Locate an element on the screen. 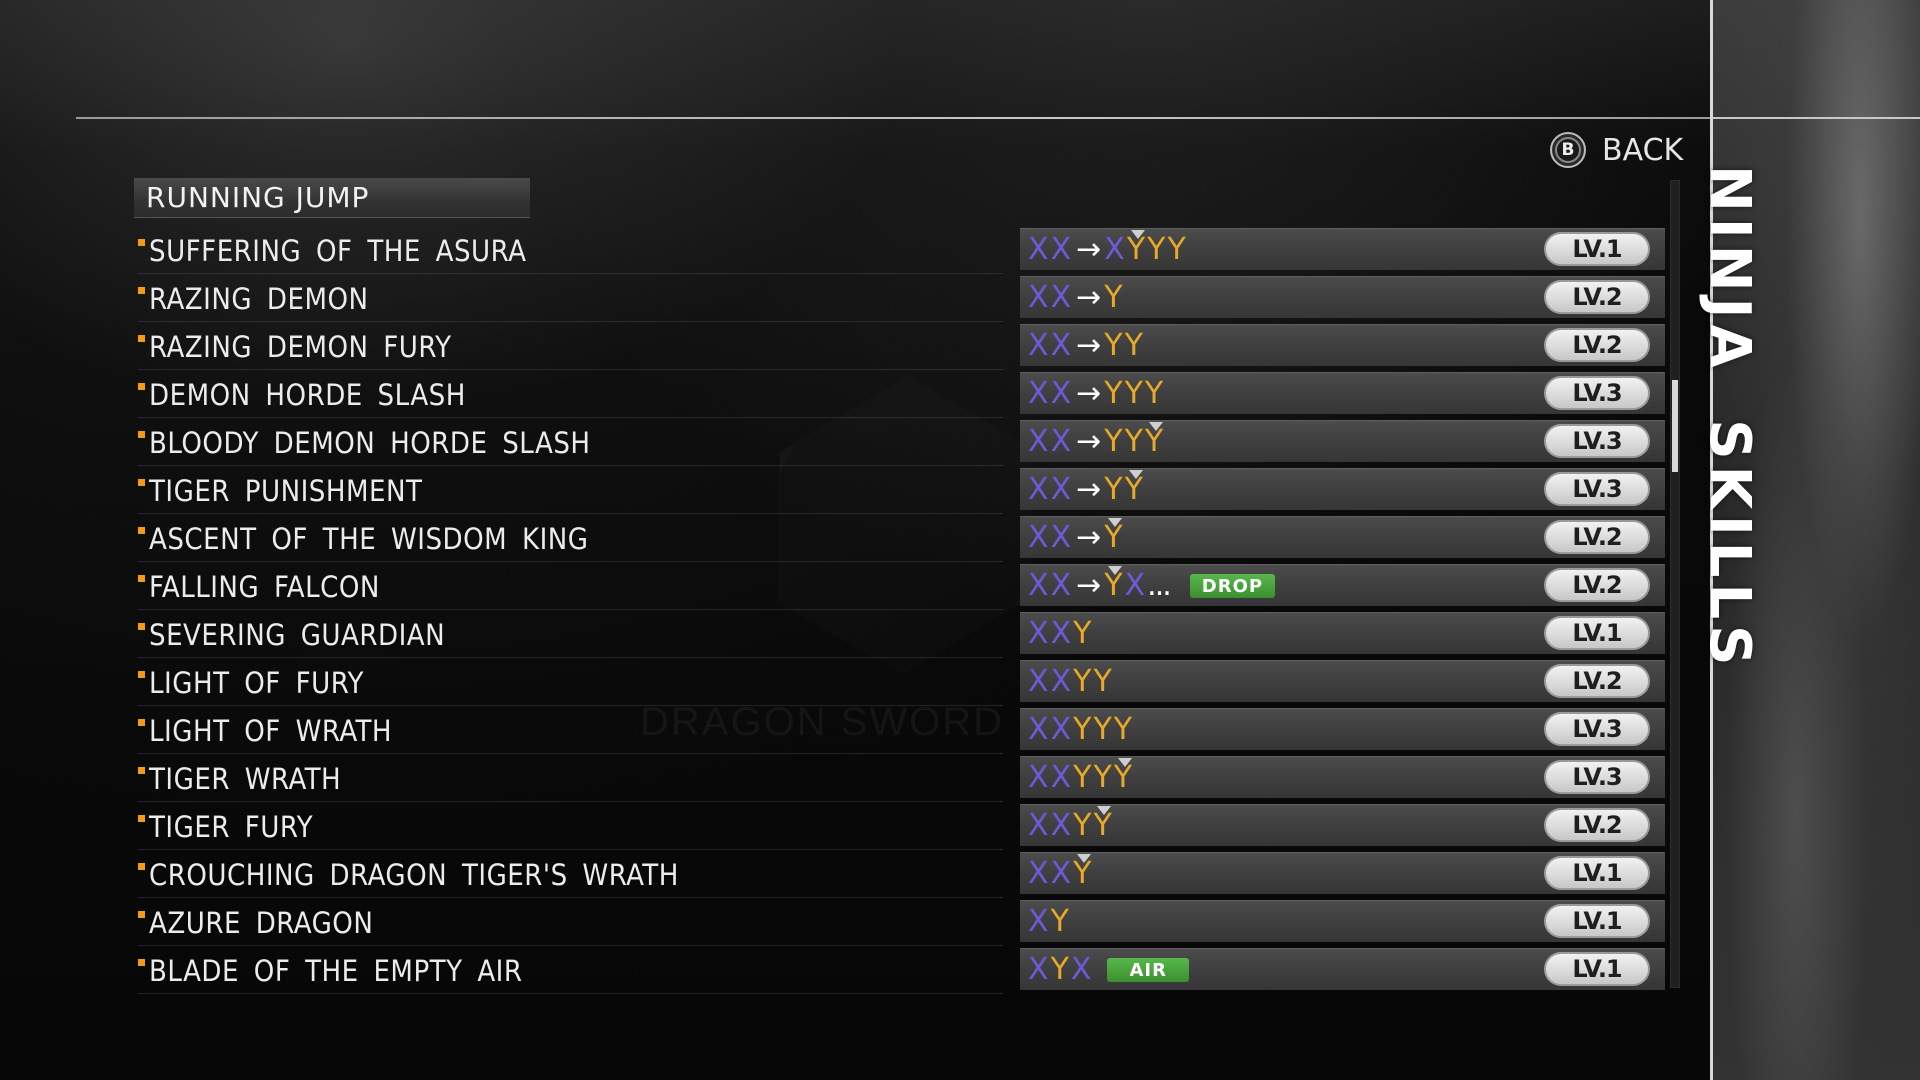 Image resolution: width=1920 pixels, height=1080 pixels. skill-row: LIGHT OF FURY X X Y Y LV.2 is located at coordinates (901, 684).